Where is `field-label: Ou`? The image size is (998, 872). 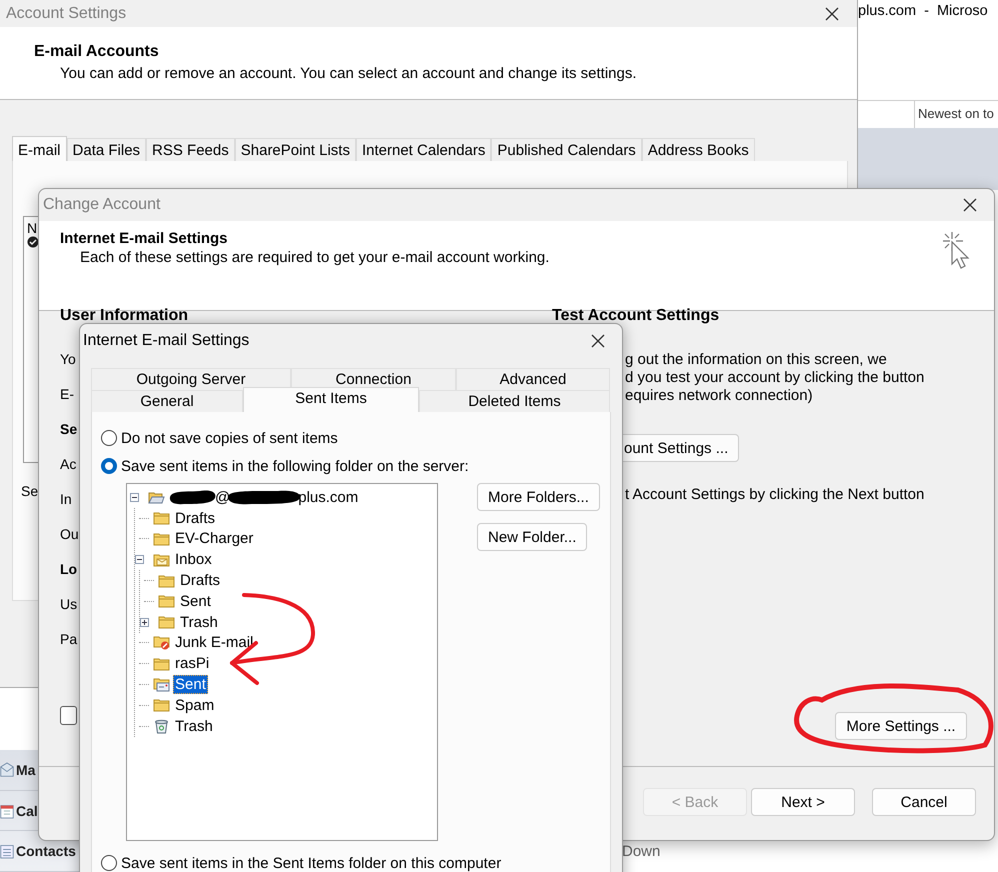
field-label: Ou is located at coordinates (69, 535).